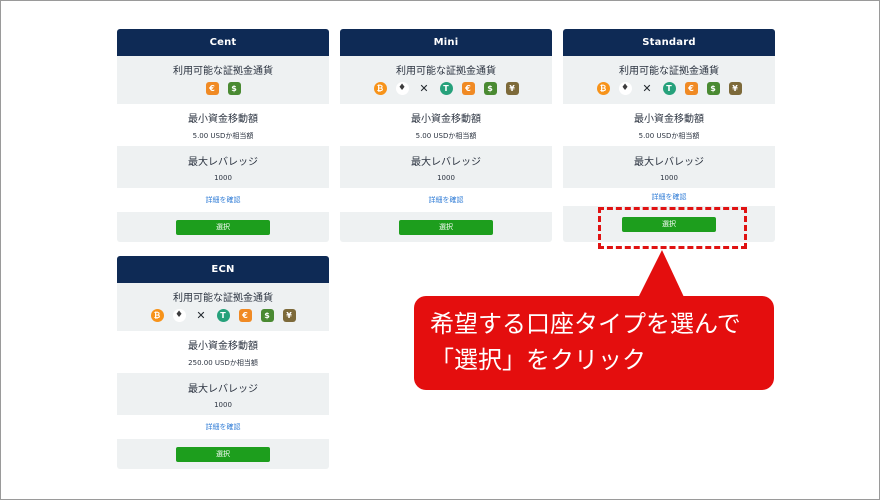  What do you see at coordinates (446, 42) in the screenshot?
I see `card-title: Mini` at bounding box center [446, 42].